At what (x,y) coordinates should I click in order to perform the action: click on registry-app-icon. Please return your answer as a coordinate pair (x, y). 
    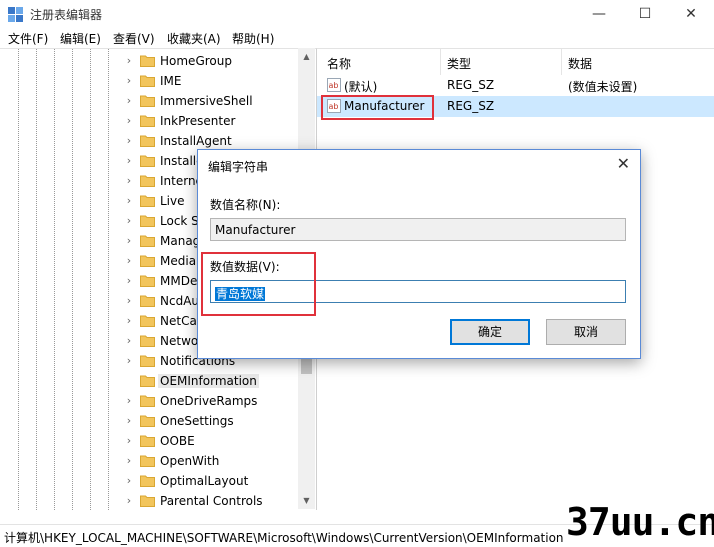
    Looking at the image, I should click on (15, 14).